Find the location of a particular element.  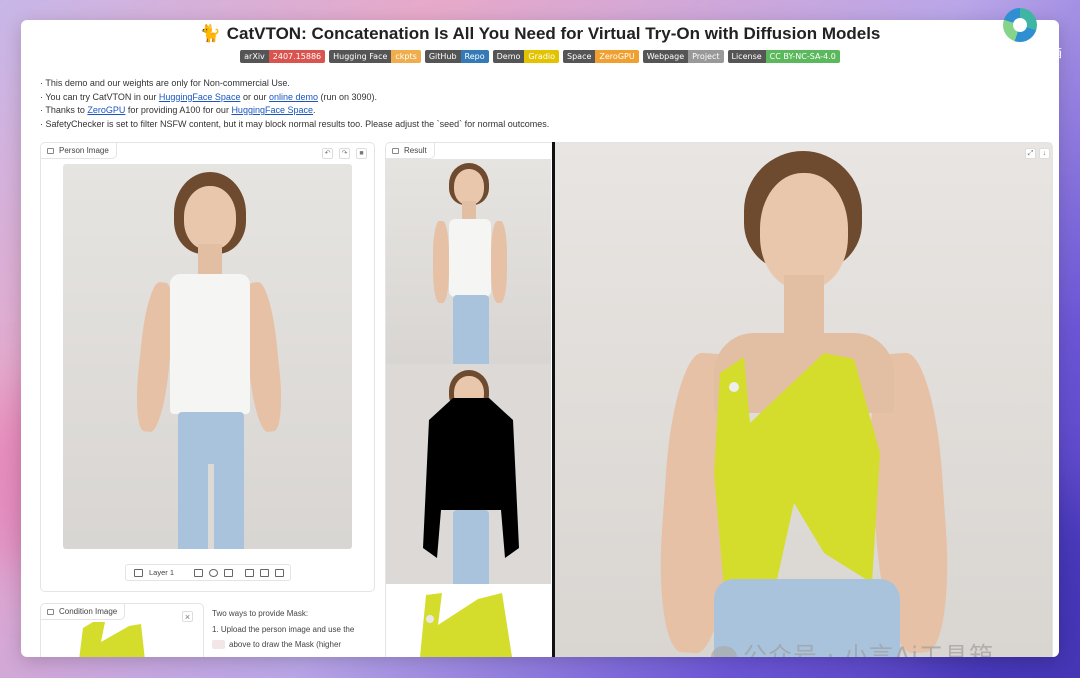

badge-value: Gradio is located at coordinates (542, 56).